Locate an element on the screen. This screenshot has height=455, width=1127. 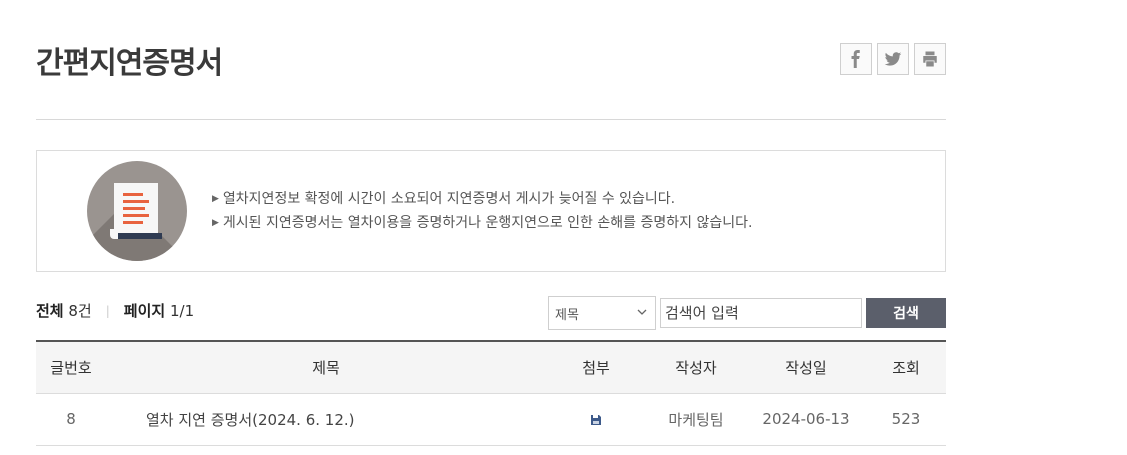
page-title: 간편지연증명서 is located at coordinates (129, 63).